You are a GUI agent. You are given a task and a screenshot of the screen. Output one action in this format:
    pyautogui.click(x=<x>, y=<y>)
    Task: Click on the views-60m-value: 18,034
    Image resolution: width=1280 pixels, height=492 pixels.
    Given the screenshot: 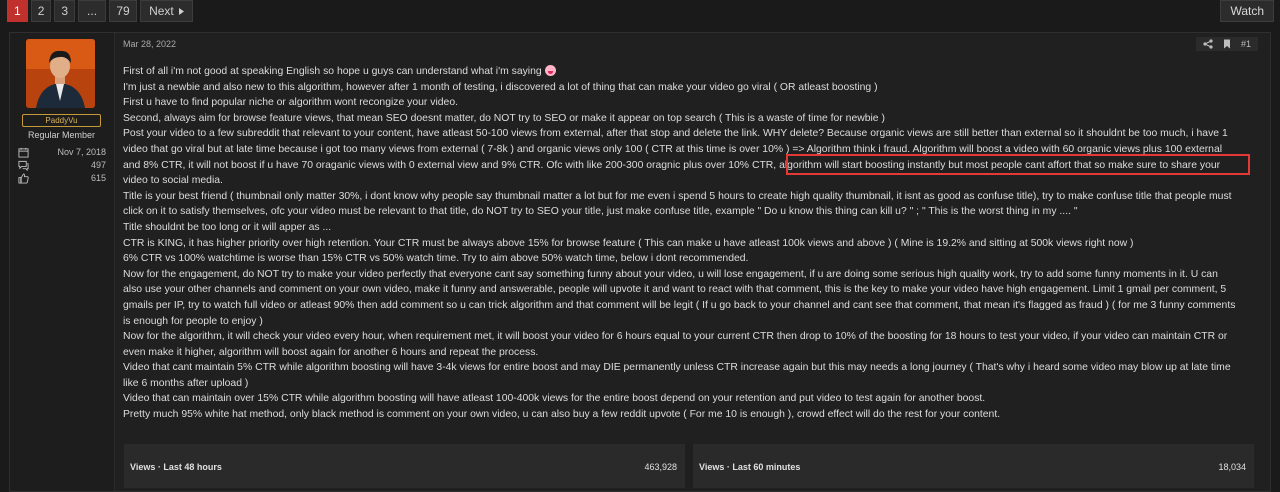 What is the action you would take?
    pyautogui.click(x=1232, y=467)
    